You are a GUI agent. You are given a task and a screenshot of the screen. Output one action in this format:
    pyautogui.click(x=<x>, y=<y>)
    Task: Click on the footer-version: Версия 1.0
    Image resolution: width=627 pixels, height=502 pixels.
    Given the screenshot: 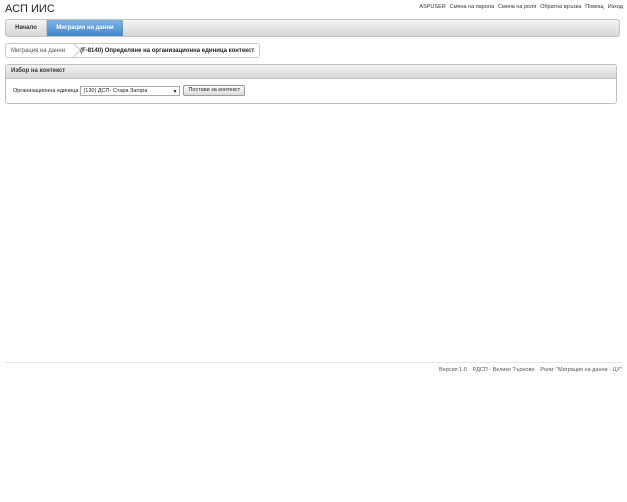 What is the action you would take?
    pyautogui.click(x=453, y=370)
    